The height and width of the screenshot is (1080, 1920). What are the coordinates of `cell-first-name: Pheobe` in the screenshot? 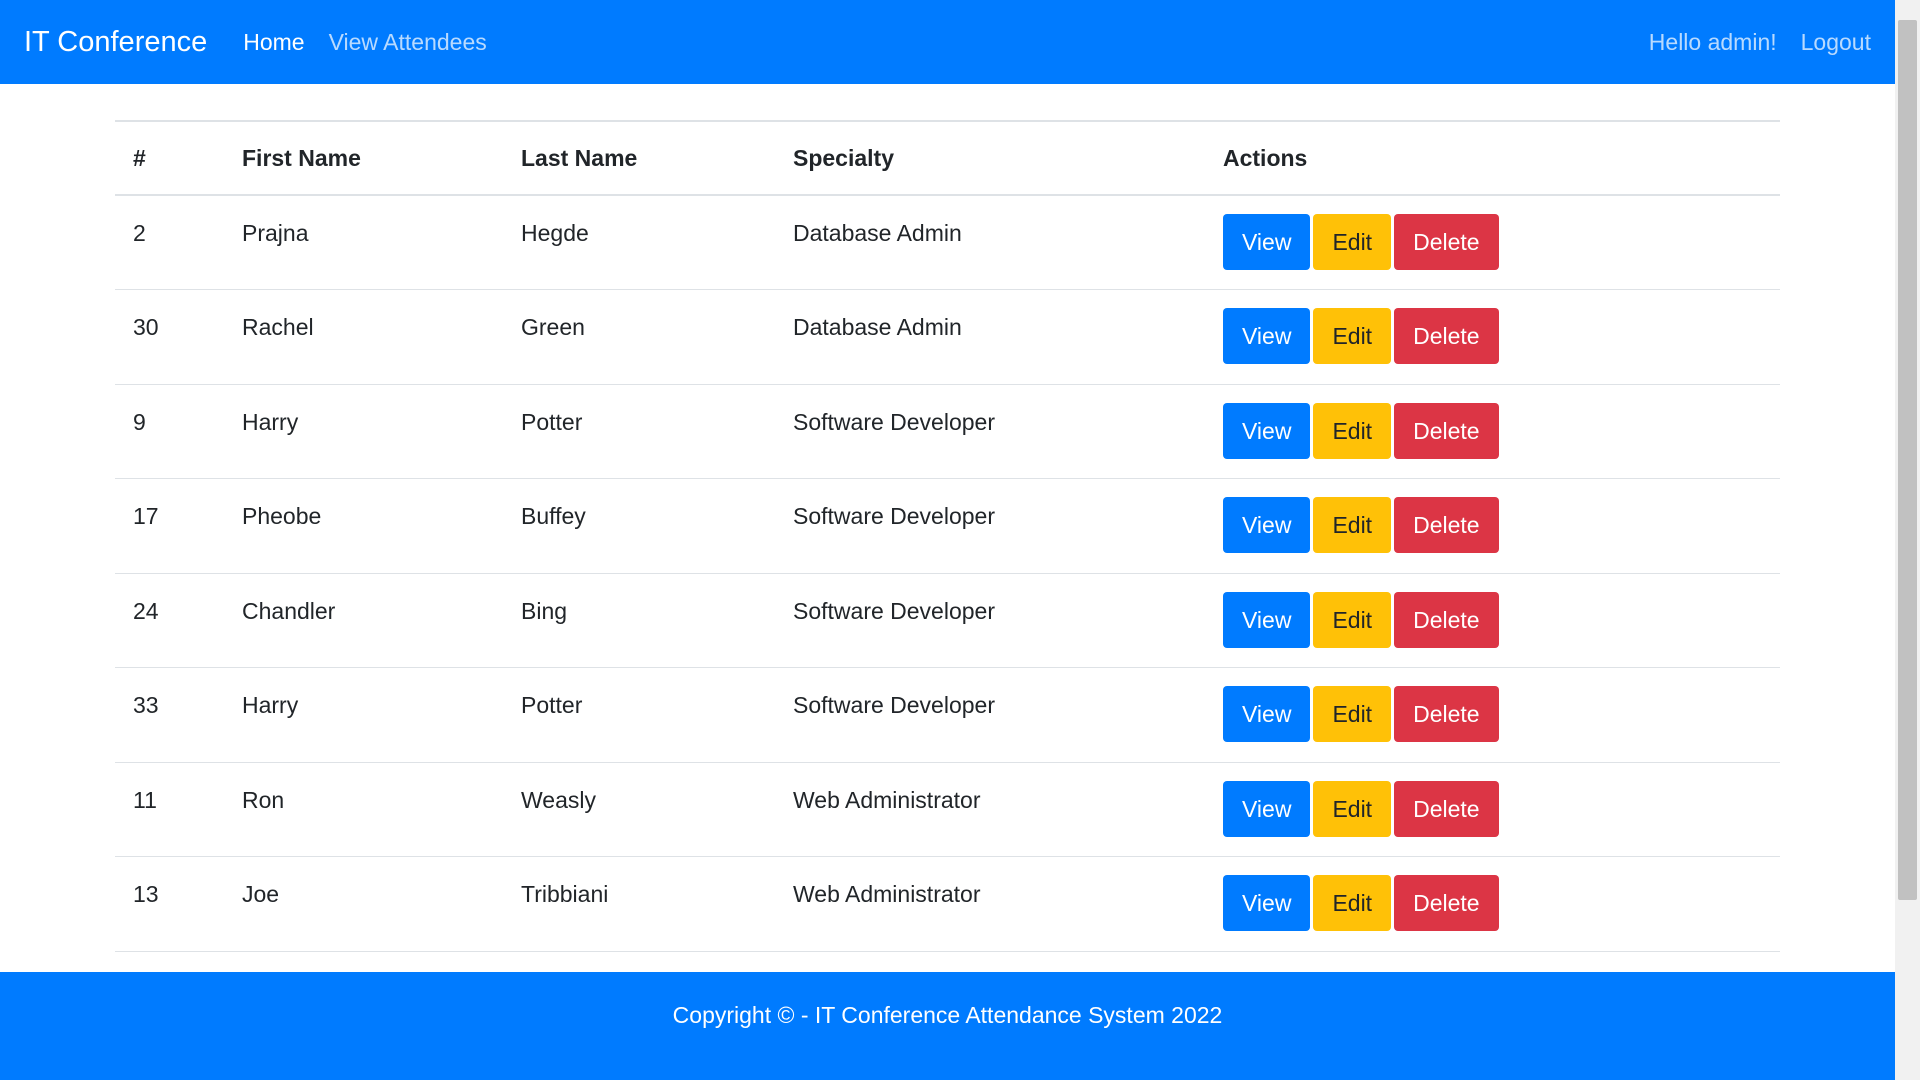 It's located at (363, 526).